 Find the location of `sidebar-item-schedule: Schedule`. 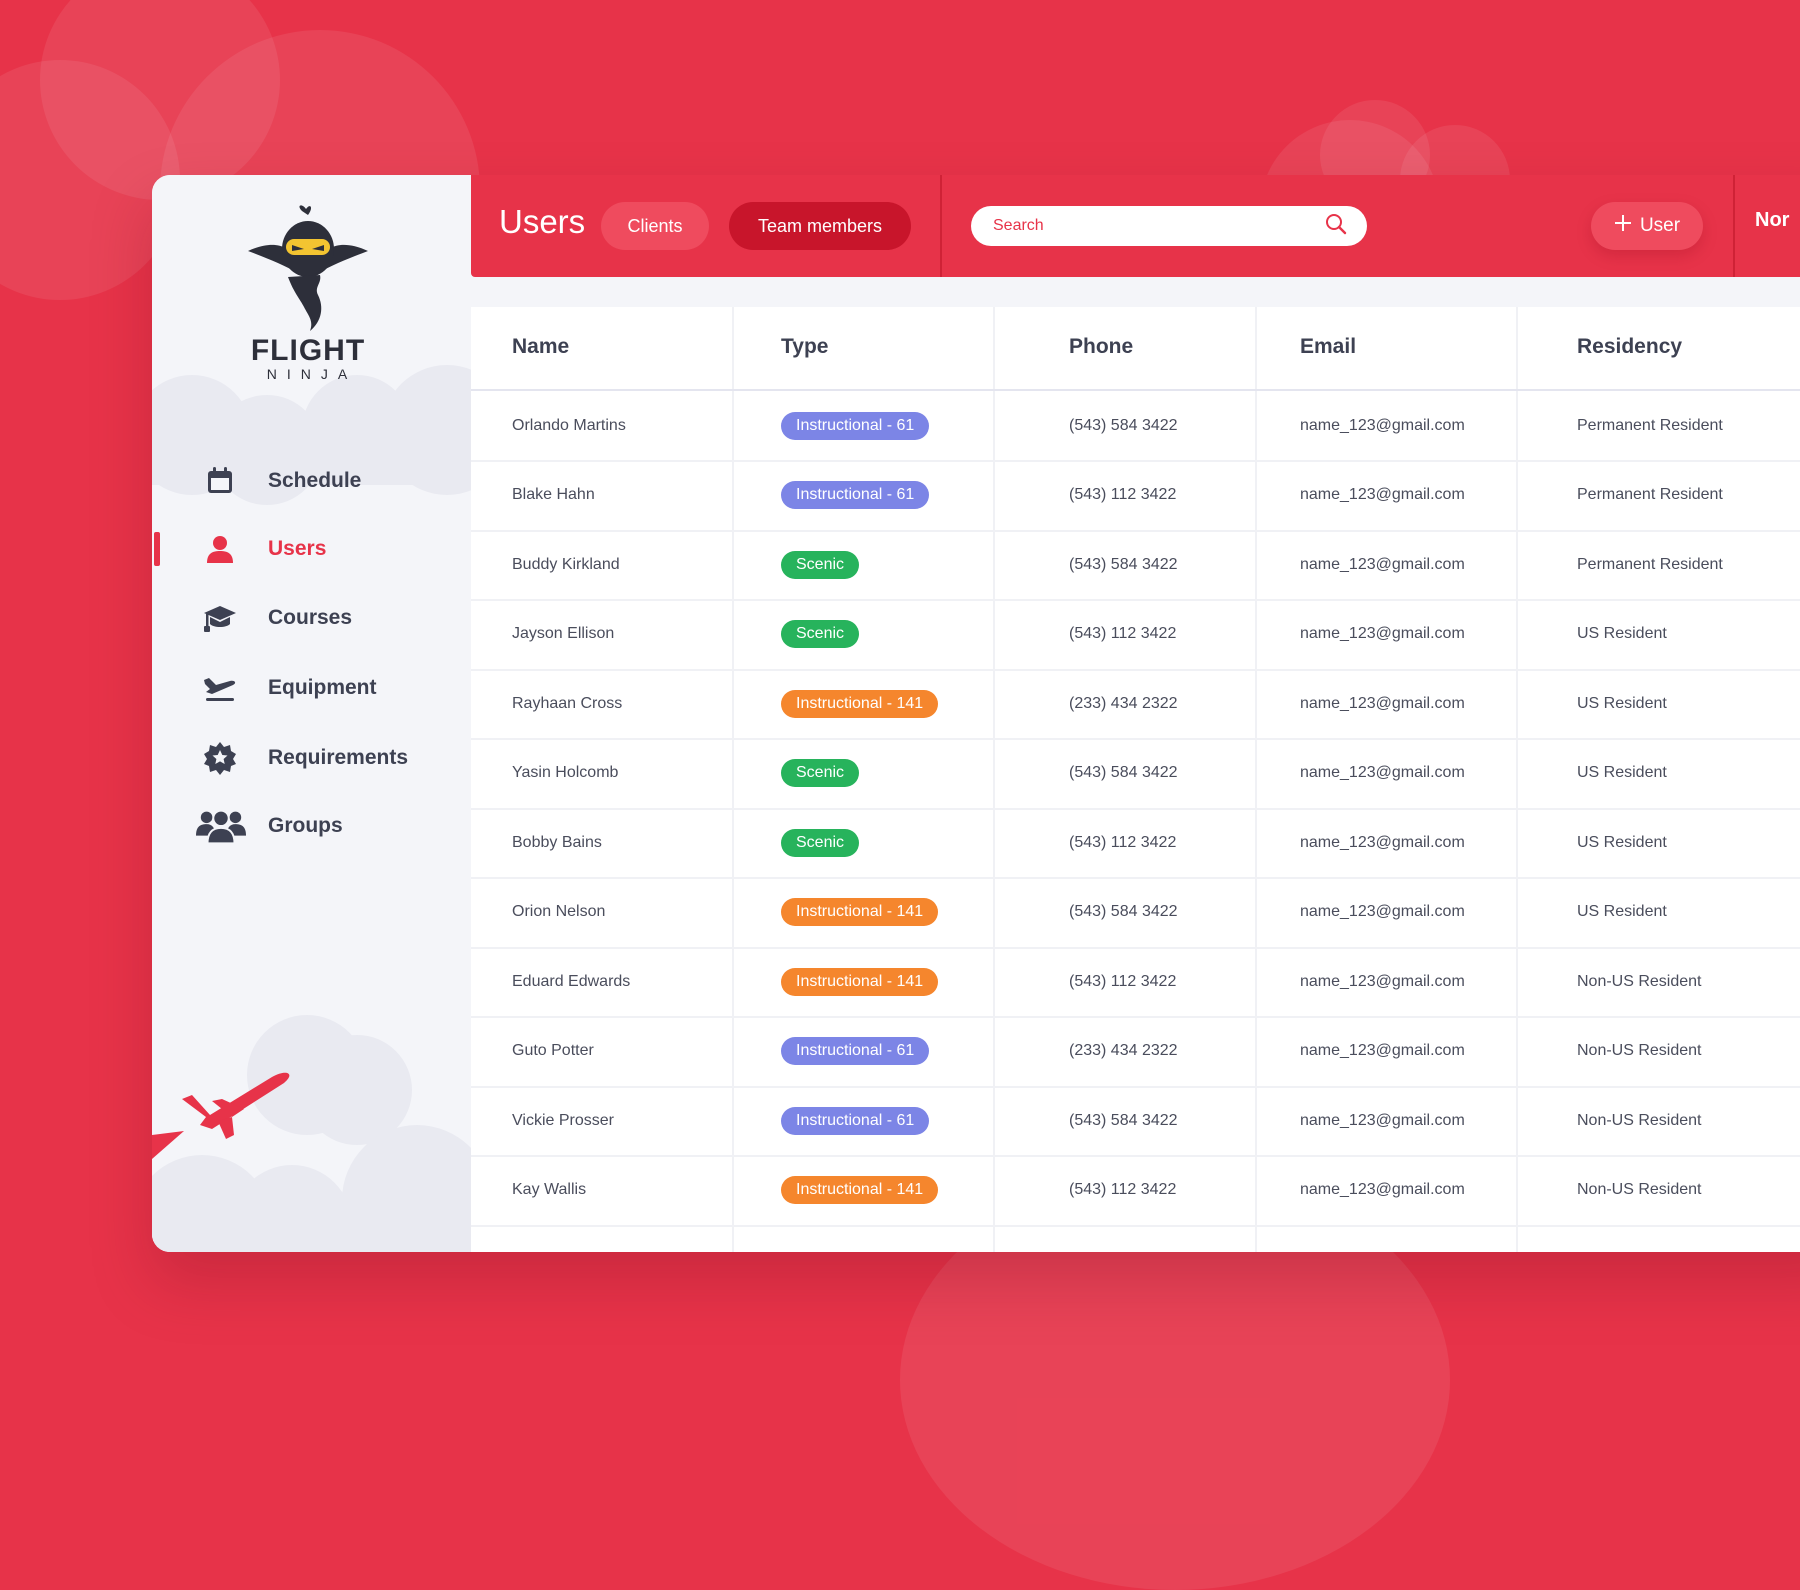

sidebar-item-schedule: Schedule is located at coordinates (312, 481).